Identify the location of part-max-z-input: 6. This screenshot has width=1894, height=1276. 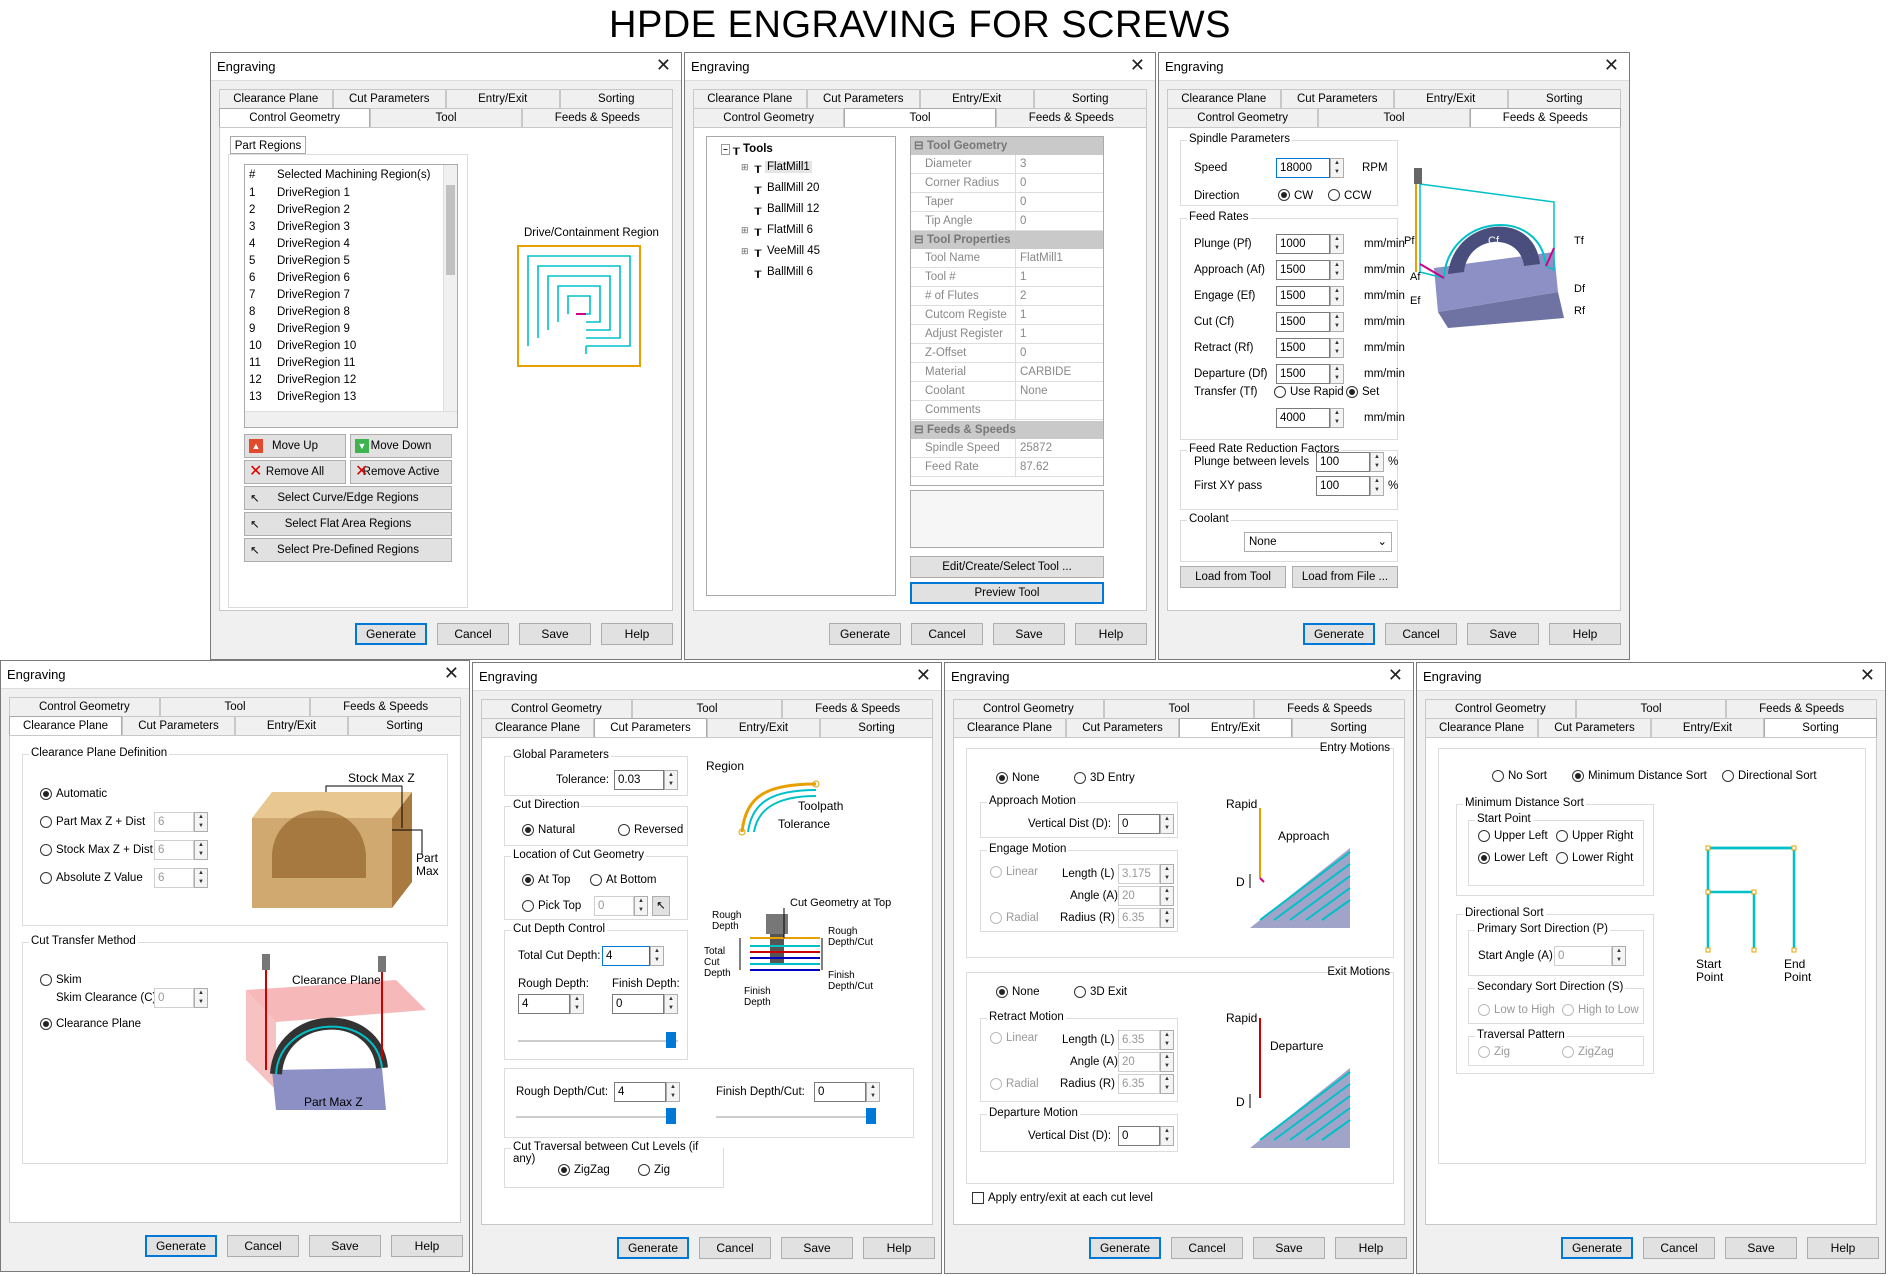
(174, 822).